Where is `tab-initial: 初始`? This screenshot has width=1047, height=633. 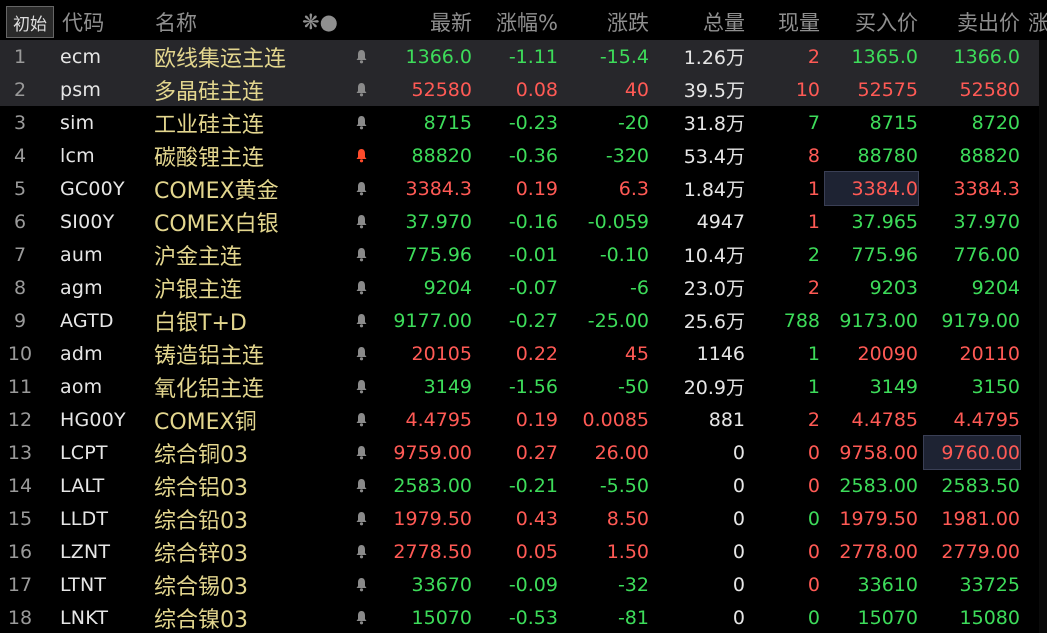 tab-initial: 初始 is located at coordinates (30, 22).